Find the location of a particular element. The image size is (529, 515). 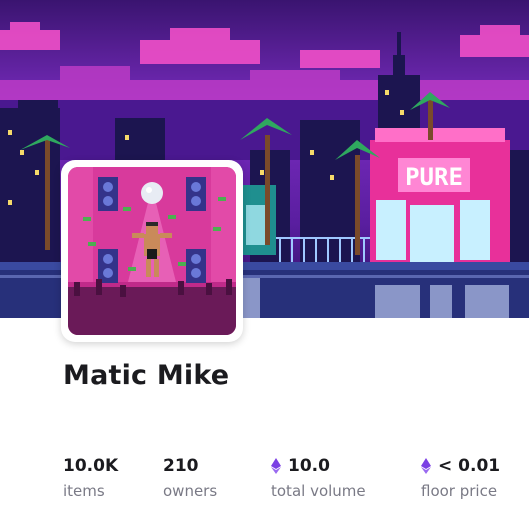

stat-floor-price: < 0.01 floor price is located at coordinates (460, 477).